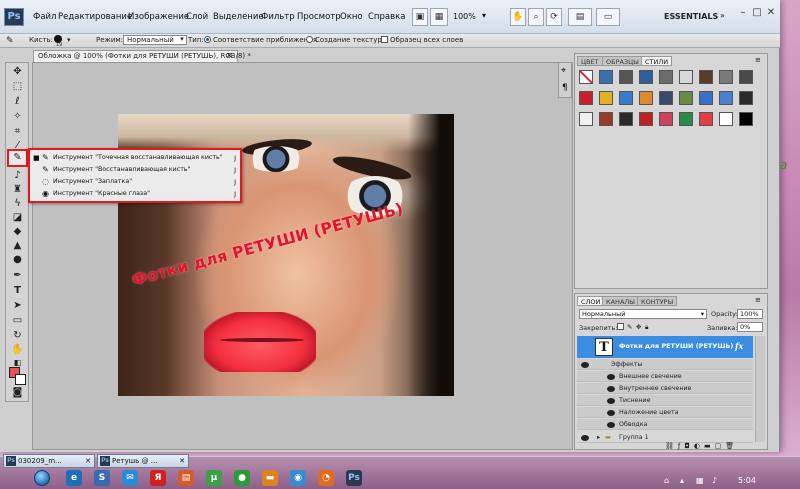  I want to click on tab-color: ЦВЕТ, so click(590, 61).